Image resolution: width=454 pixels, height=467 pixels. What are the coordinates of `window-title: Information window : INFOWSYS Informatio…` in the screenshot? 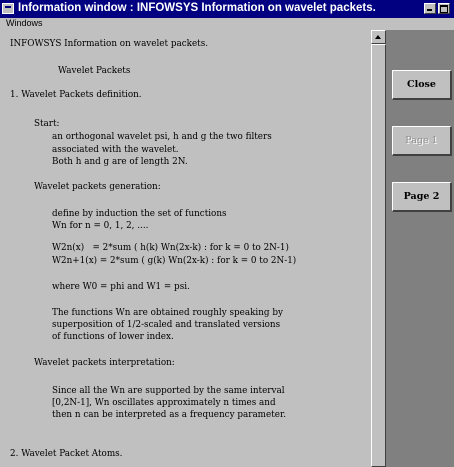 It's located at (197, 8).